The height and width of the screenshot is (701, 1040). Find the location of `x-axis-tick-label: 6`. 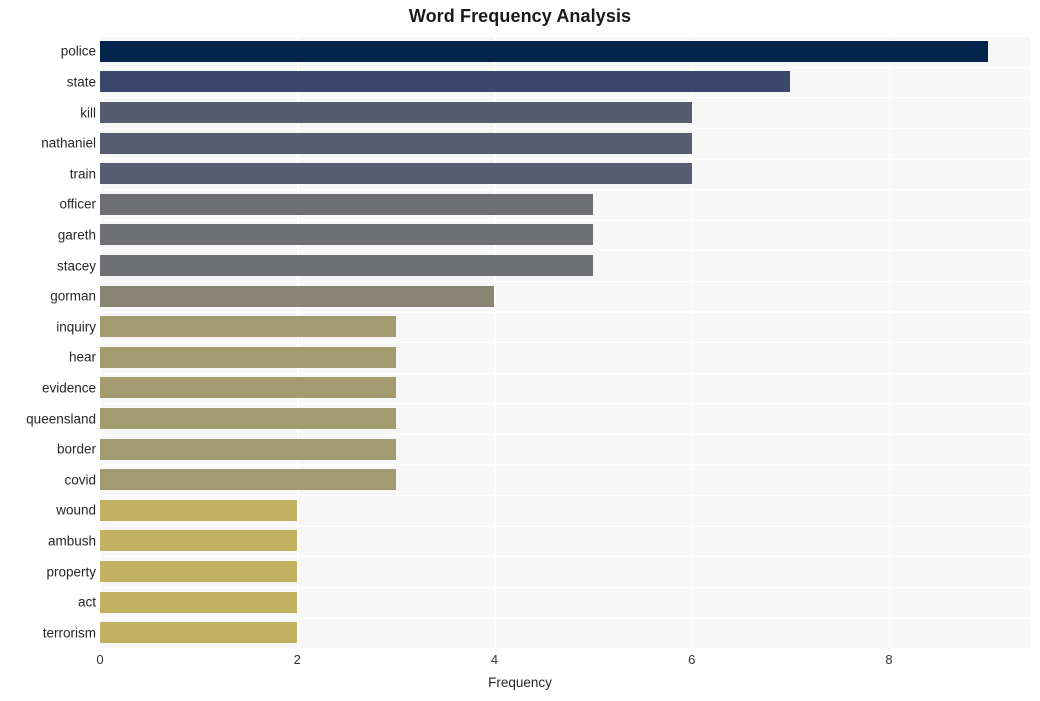

x-axis-tick-label: 6 is located at coordinates (692, 659).